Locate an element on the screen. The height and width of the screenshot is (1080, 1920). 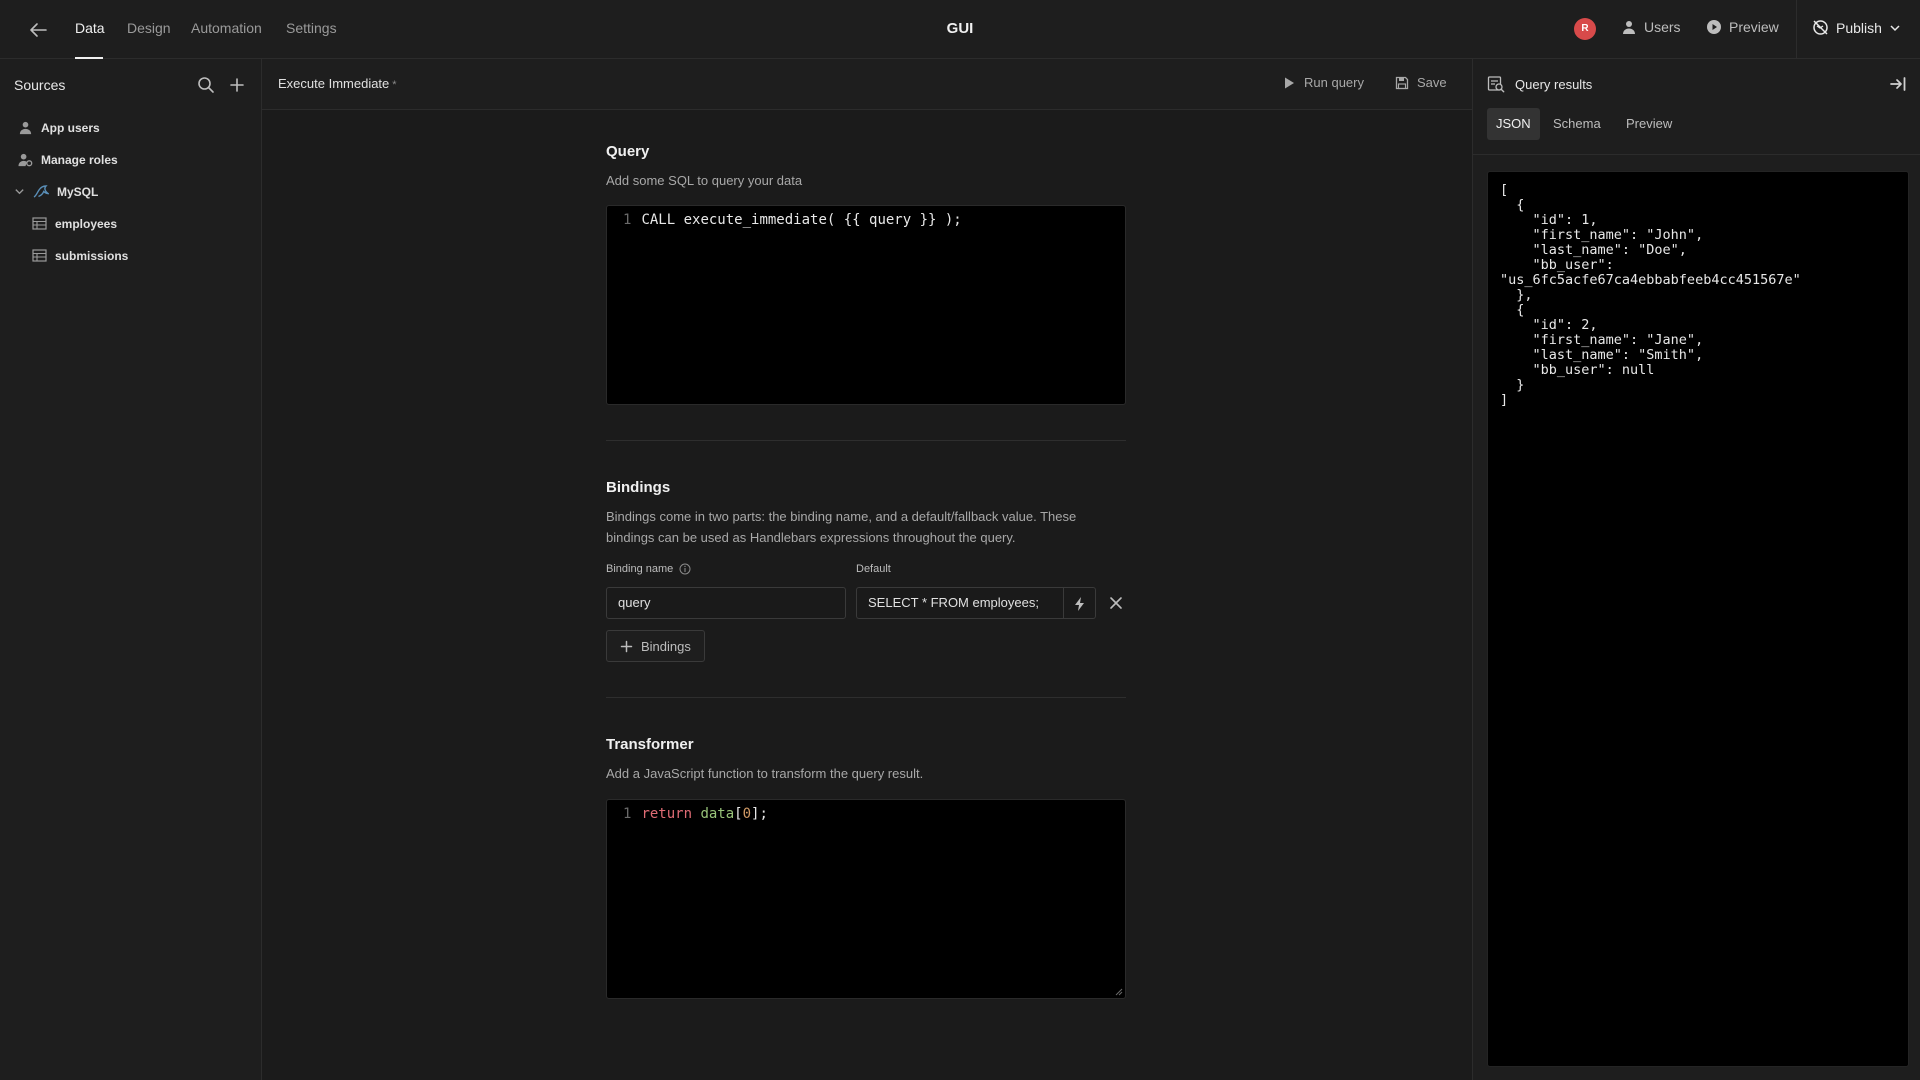
collapse-panel-icon is located at coordinates (1898, 84).